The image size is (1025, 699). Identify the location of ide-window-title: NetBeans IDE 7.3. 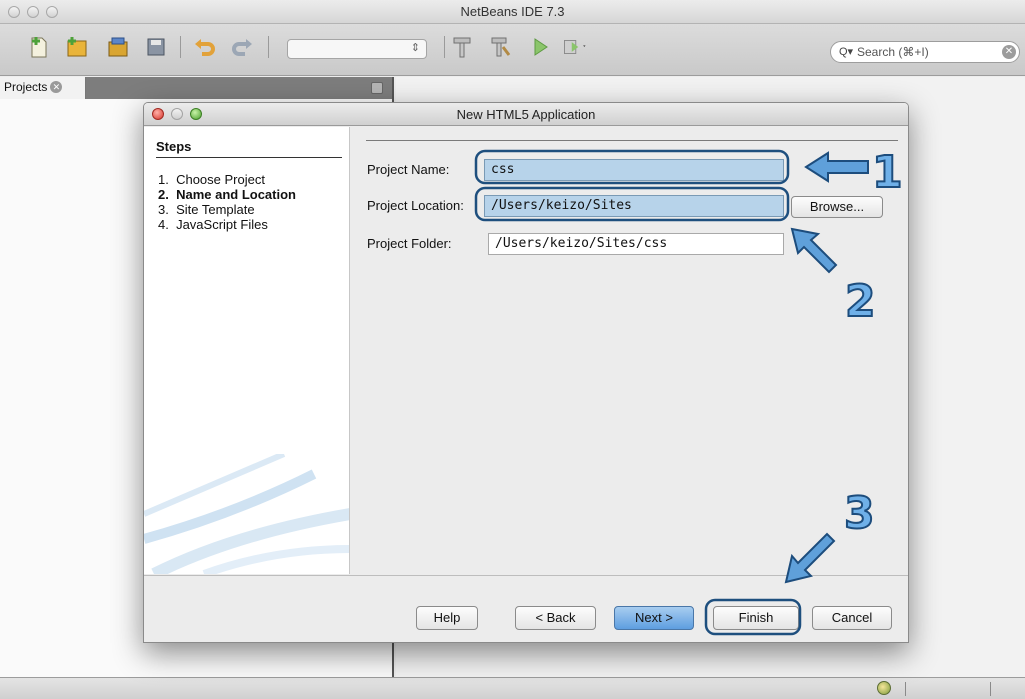
(512, 11).